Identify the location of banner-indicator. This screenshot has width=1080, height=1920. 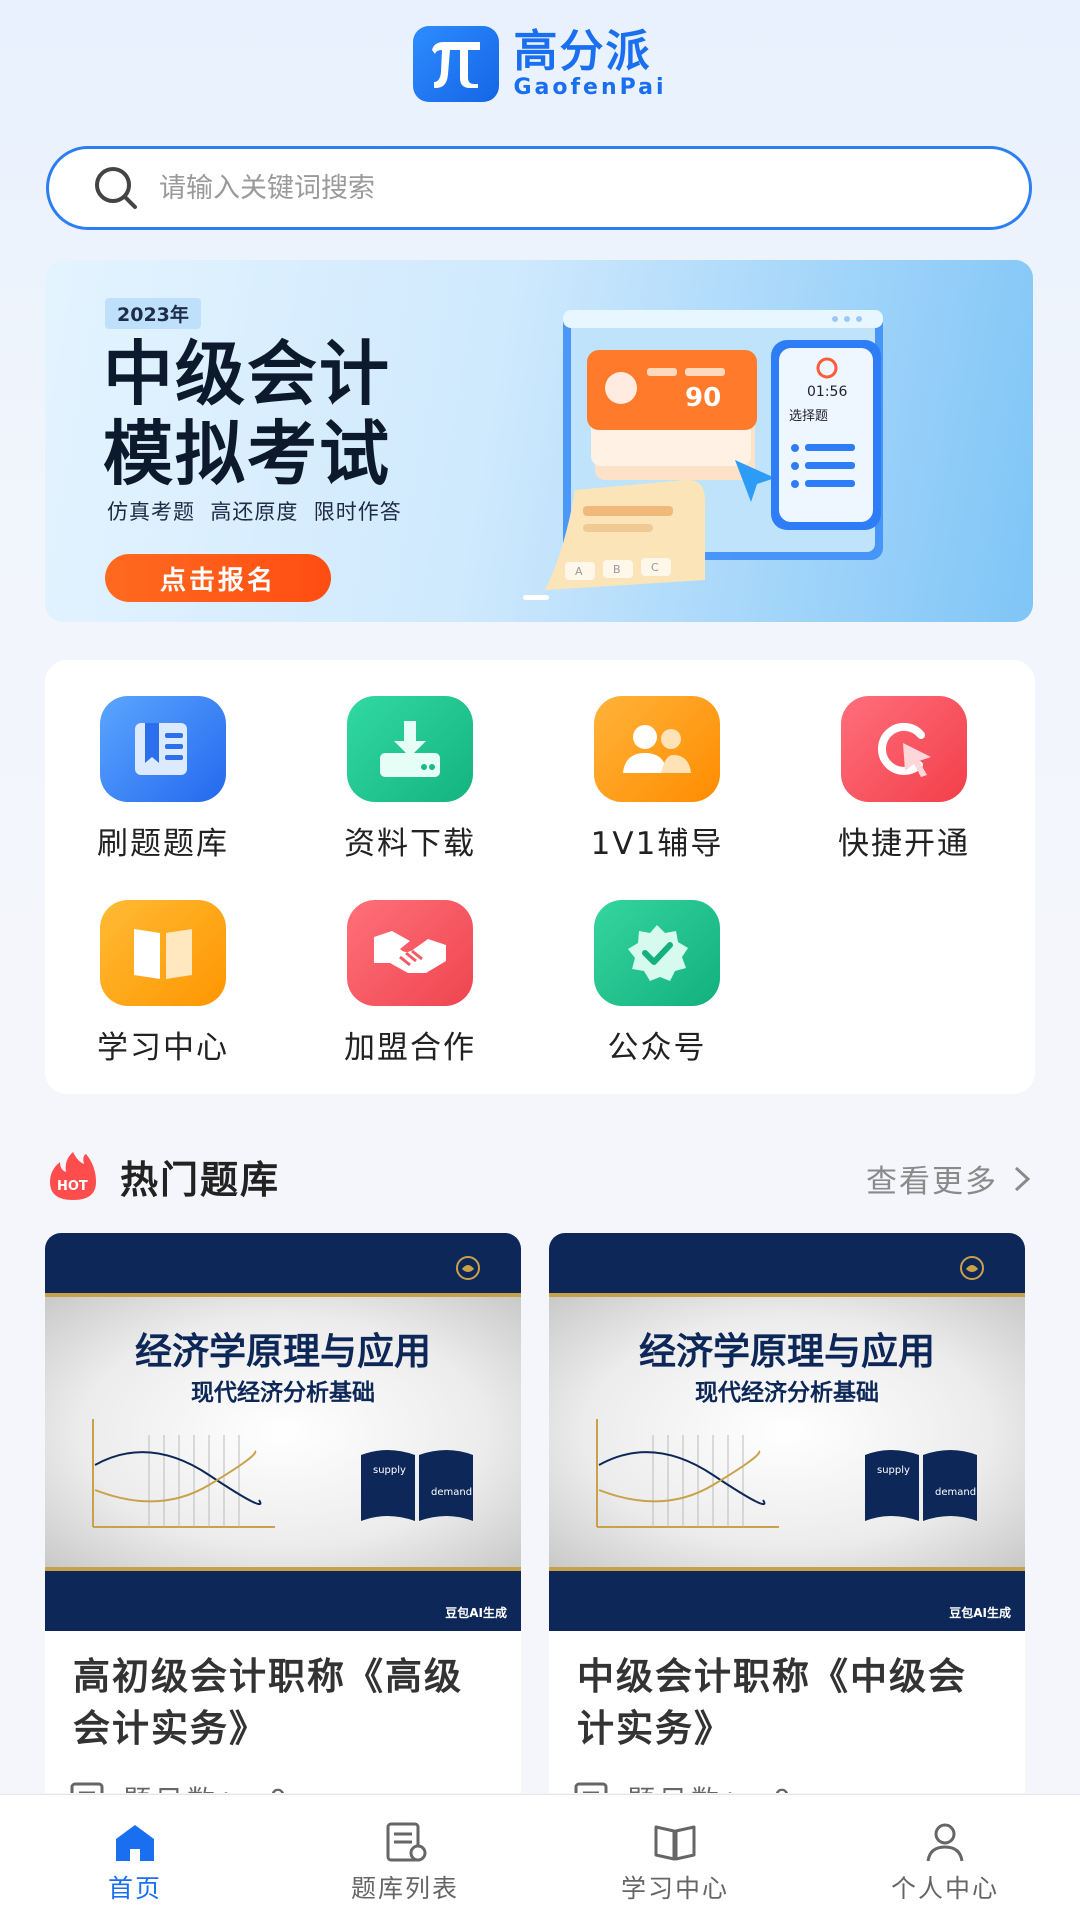
(536, 597).